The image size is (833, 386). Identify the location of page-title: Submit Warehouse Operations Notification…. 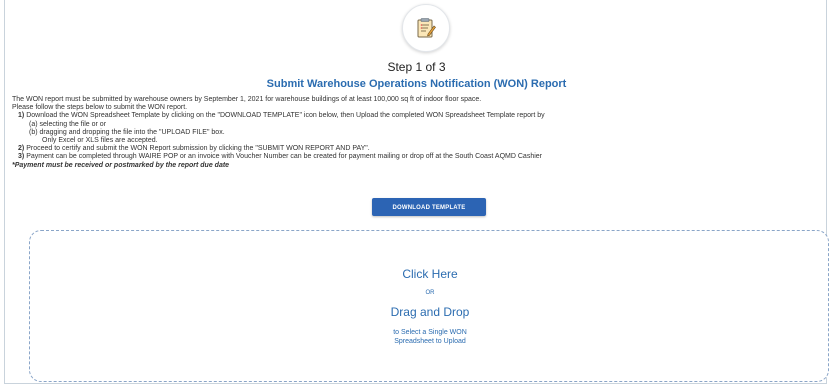
(416, 84).